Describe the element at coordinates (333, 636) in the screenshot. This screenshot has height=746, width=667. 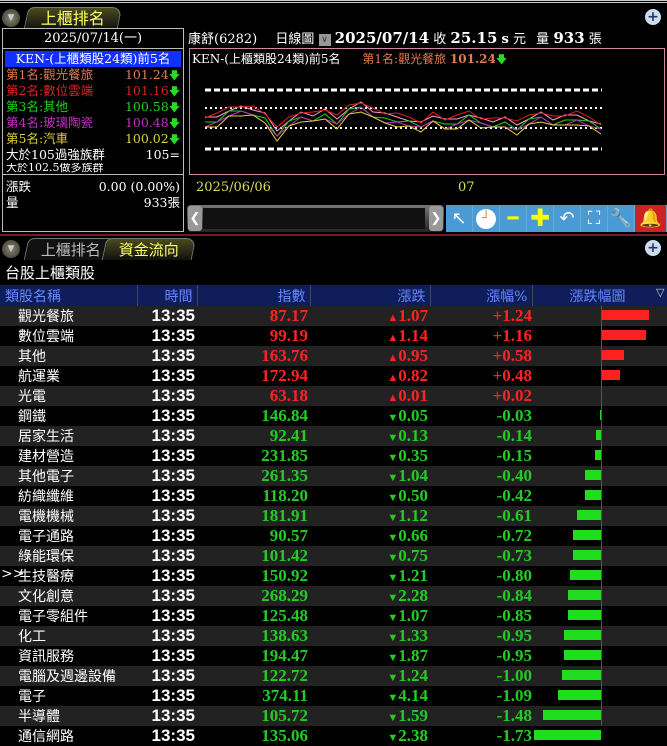
I see `table-row: 化工 13:35 138.63 ▼1.33 -0.95` at that location.